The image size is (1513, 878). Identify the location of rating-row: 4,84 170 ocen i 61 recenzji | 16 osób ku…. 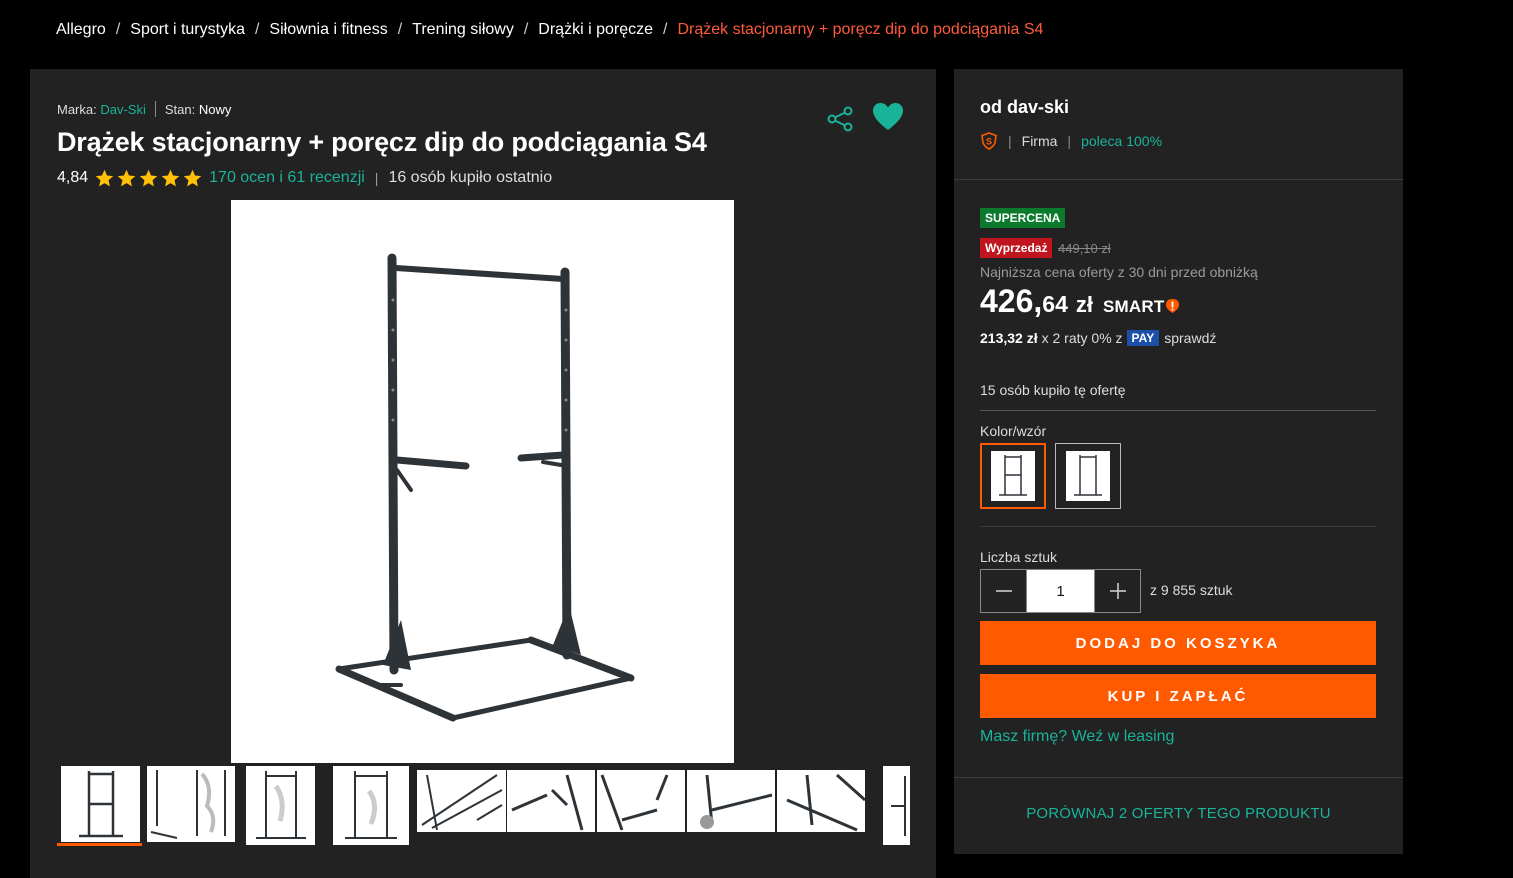
(304, 178).